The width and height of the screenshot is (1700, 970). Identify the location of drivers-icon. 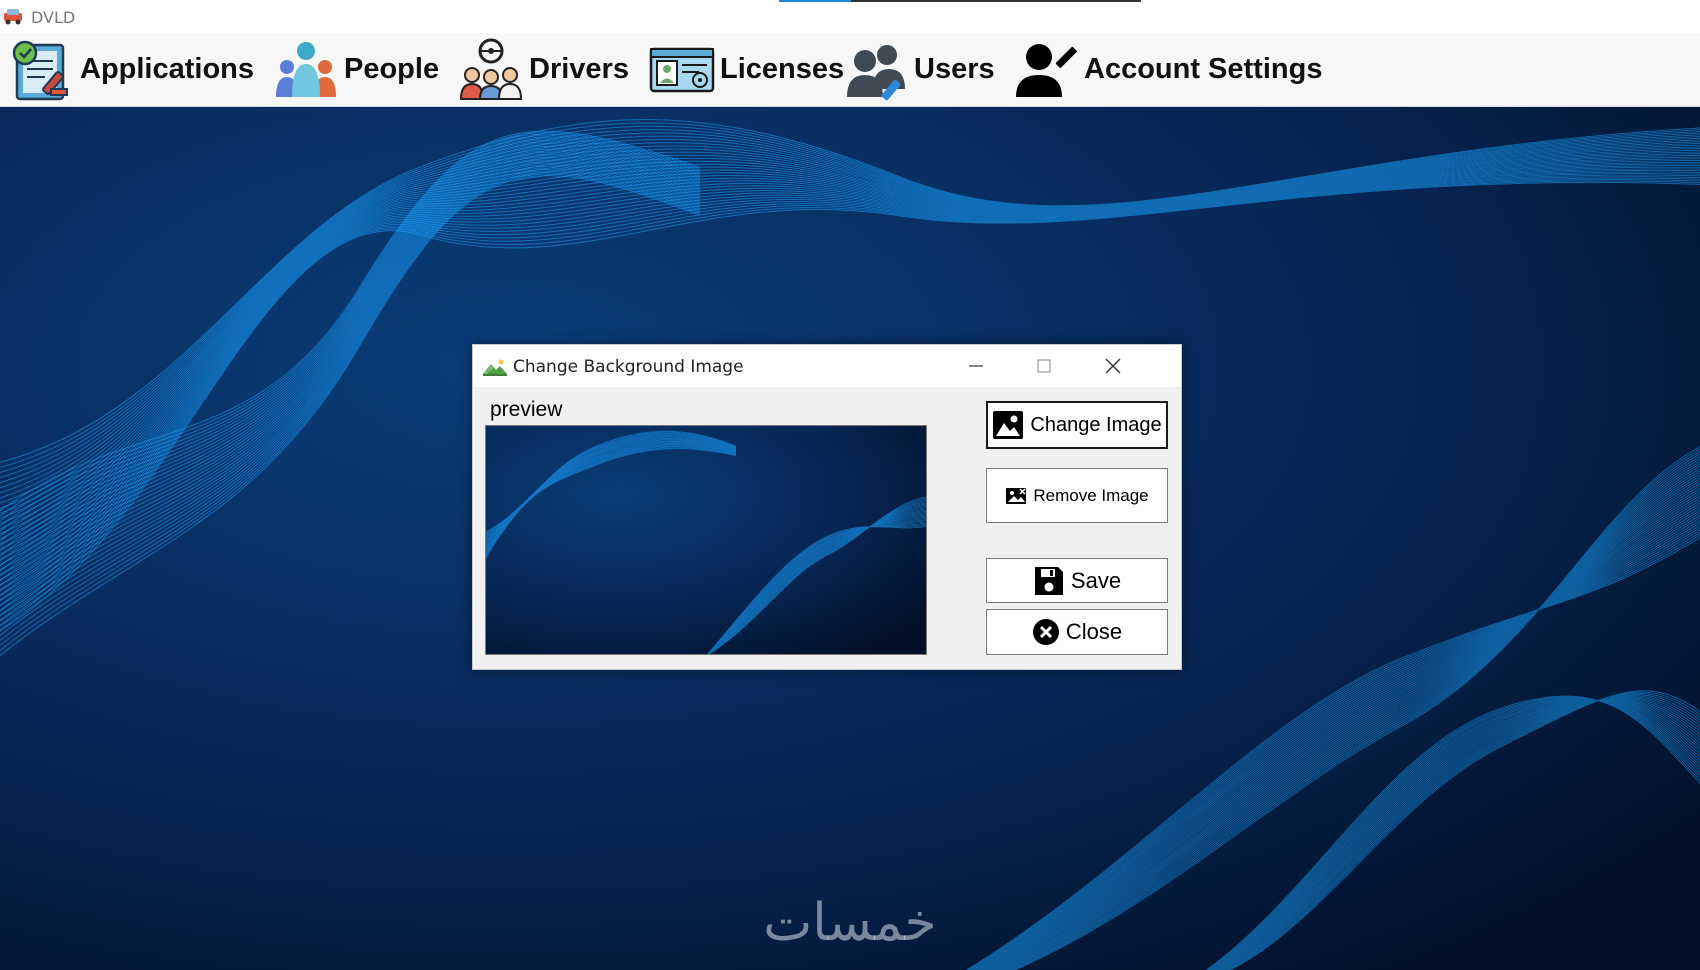
(491, 70).